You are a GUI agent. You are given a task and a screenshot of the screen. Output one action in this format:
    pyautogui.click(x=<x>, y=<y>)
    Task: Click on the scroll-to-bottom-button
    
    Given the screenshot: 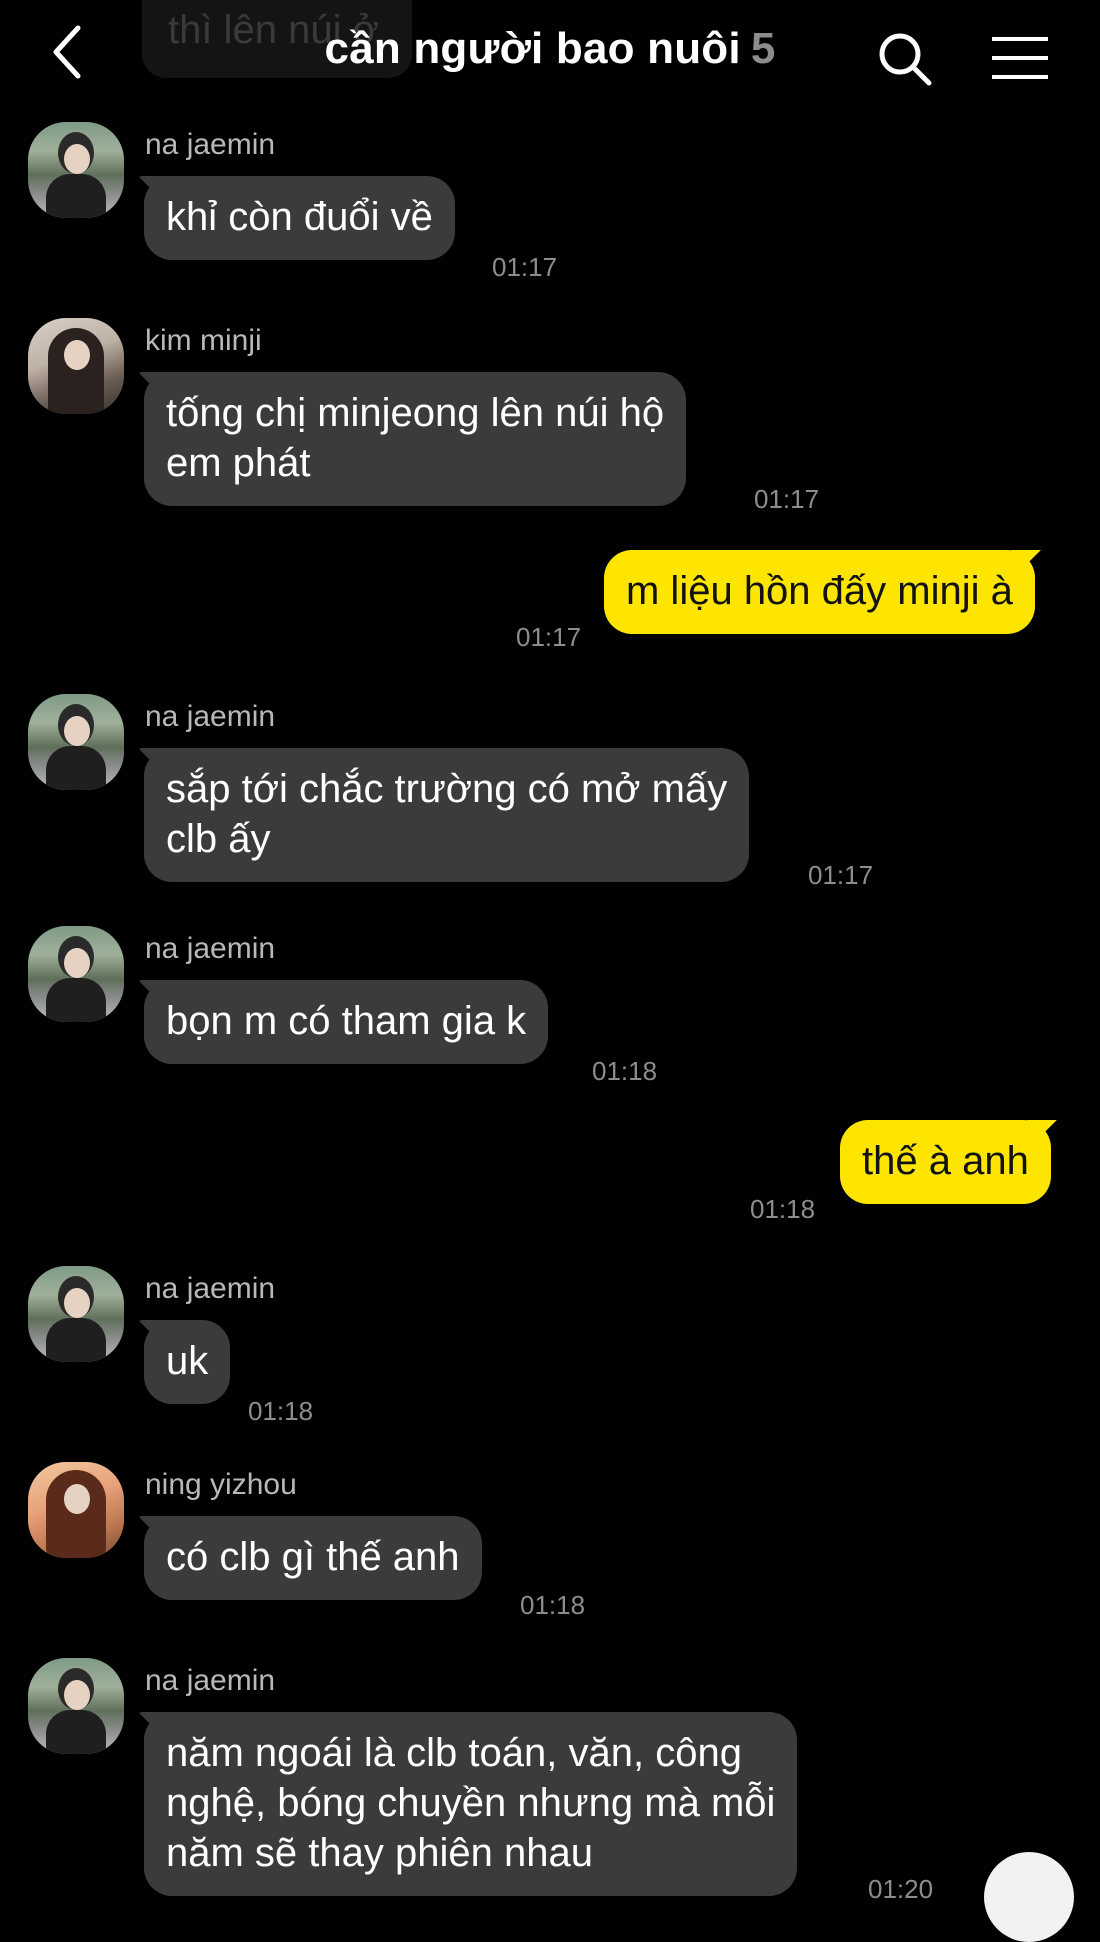 What is the action you would take?
    pyautogui.click(x=1029, y=1897)
    